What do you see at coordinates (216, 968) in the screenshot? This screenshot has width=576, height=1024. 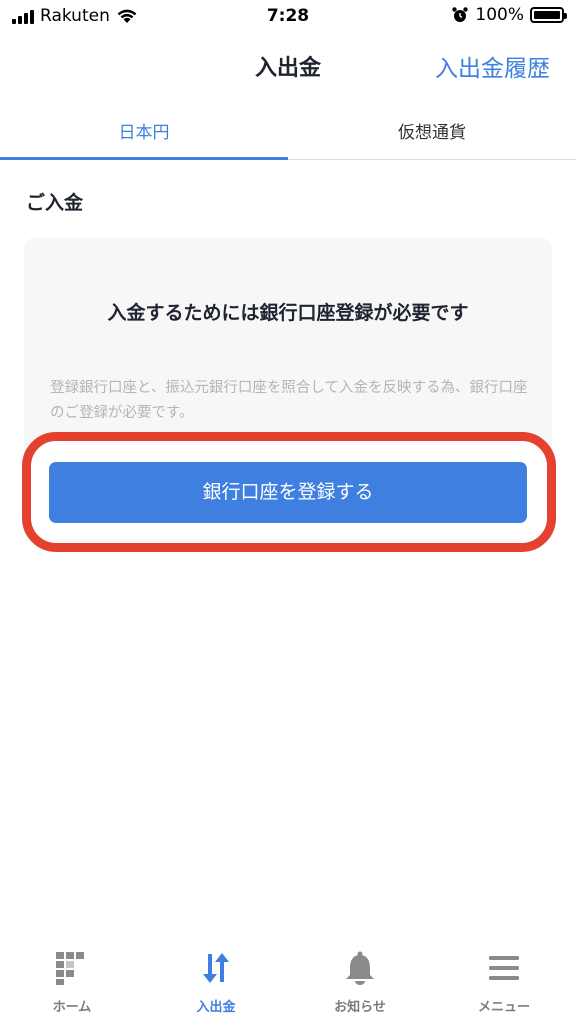 I see `transfer-icon` at bounding box center [216, 968].